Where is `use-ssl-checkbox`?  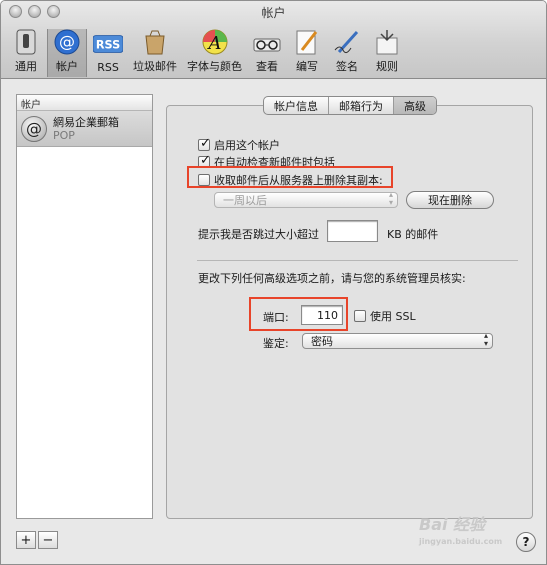
use-ssl-checkbox is located at coordinates (360, 316).